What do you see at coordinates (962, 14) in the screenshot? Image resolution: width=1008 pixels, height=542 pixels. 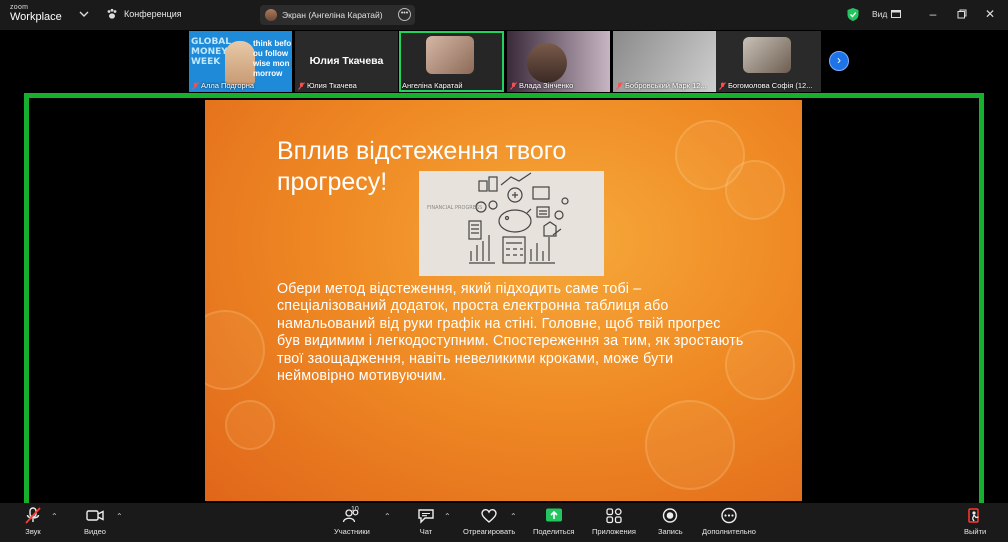 I see `restore-icon` at bounding box center [962, 14].